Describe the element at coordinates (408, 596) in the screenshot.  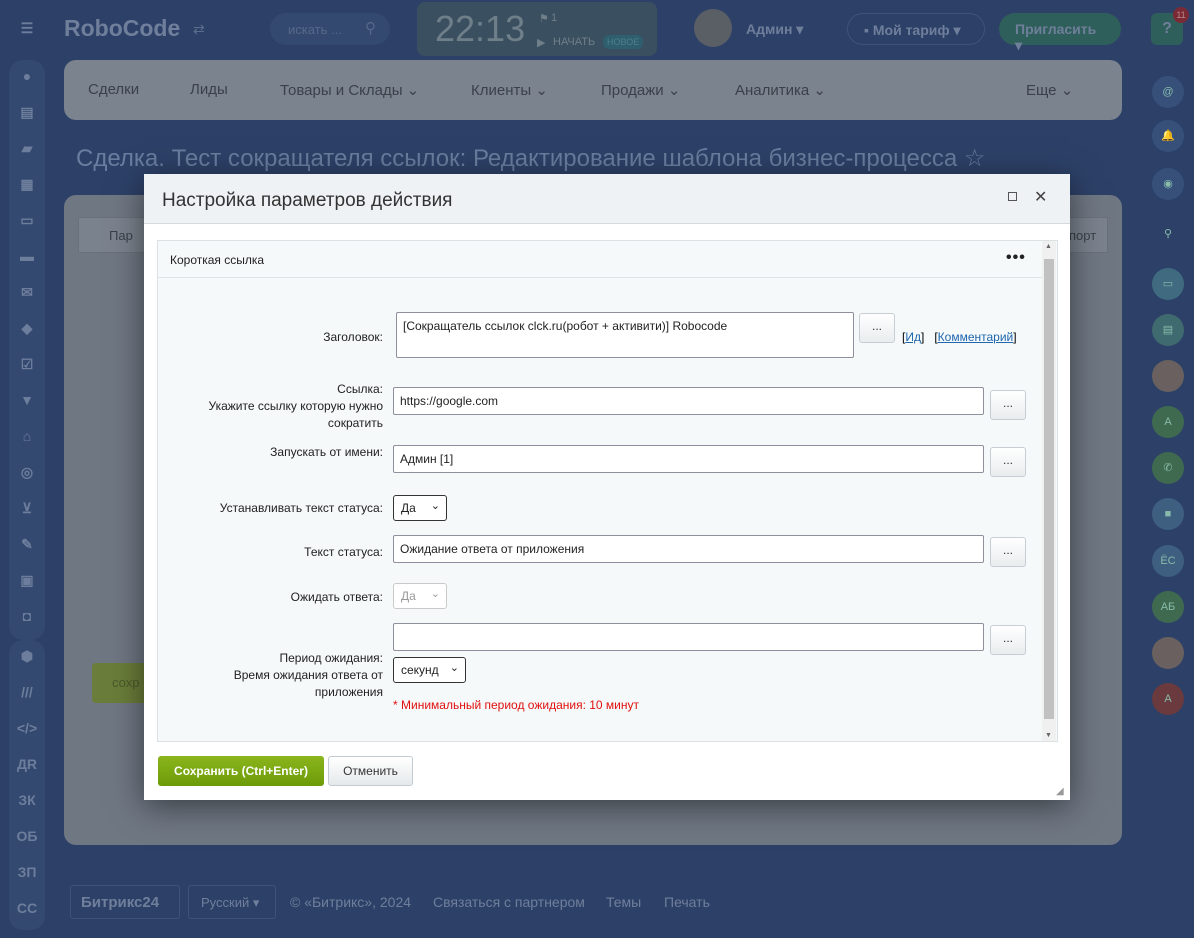
I see `wait-value: Да` at that location.